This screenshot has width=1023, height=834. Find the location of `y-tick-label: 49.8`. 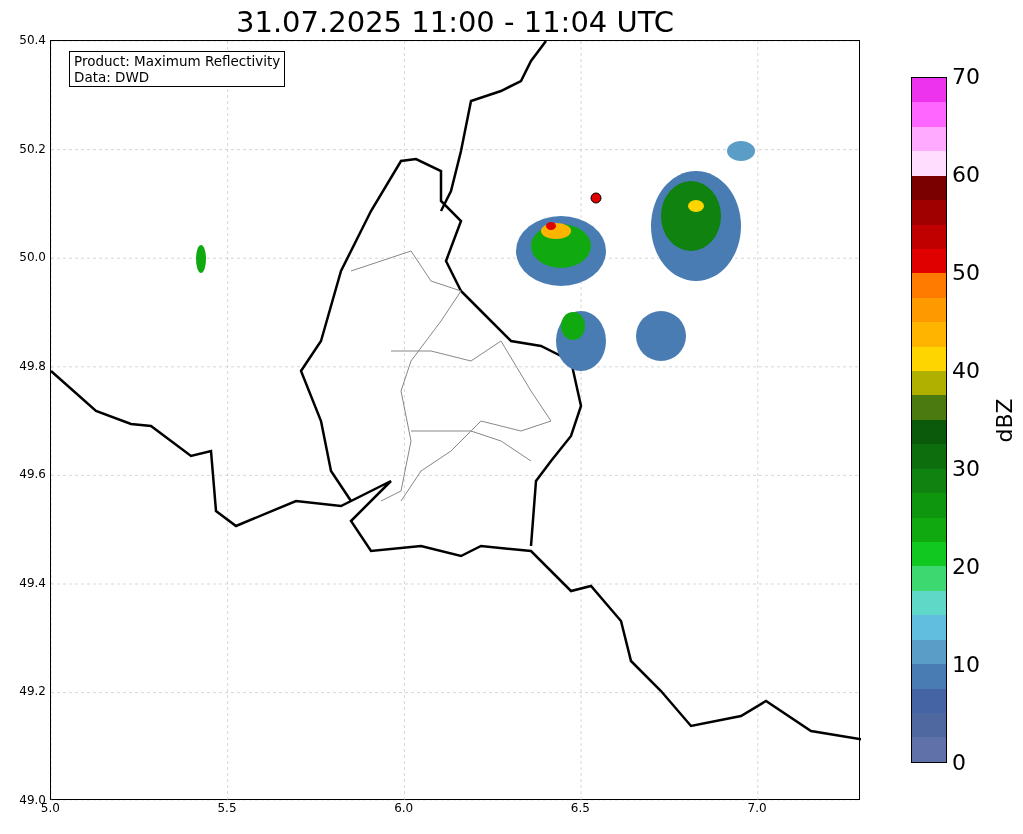

y-tick-label: 49.8 is located at coordinates (32, 365).